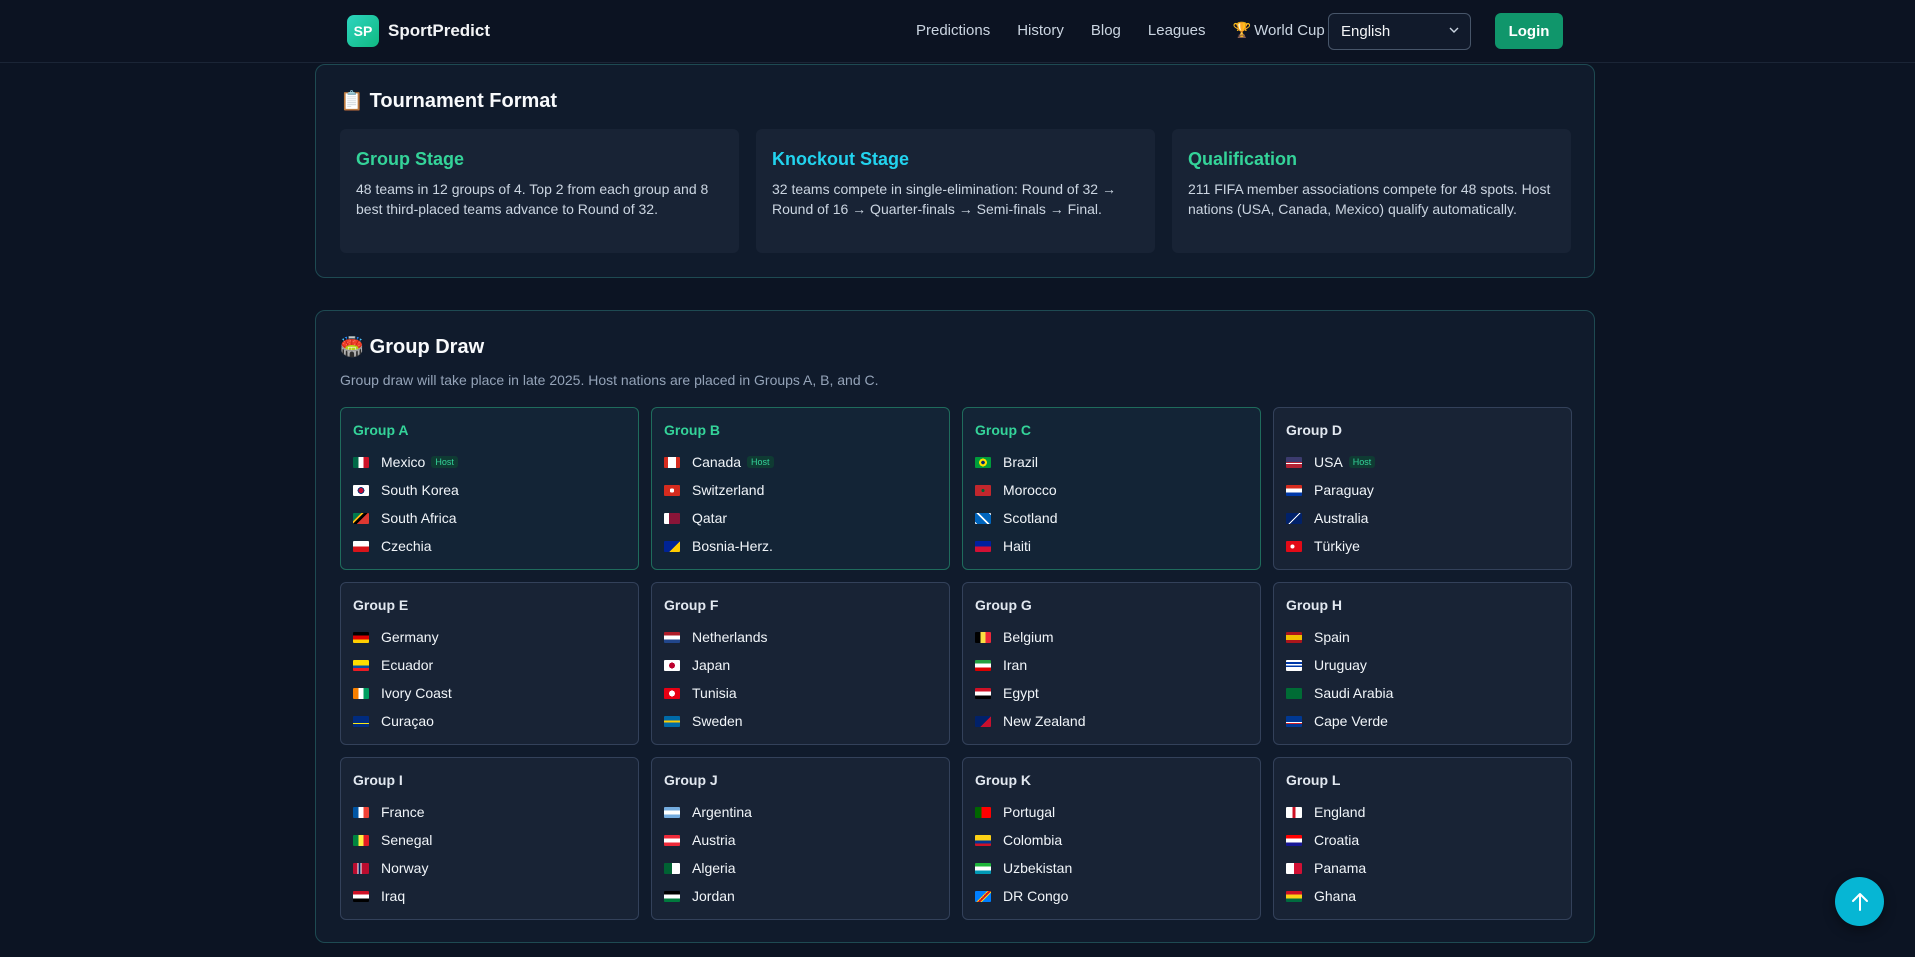  I want to click on team-row: Czechia, so click(489, 546).